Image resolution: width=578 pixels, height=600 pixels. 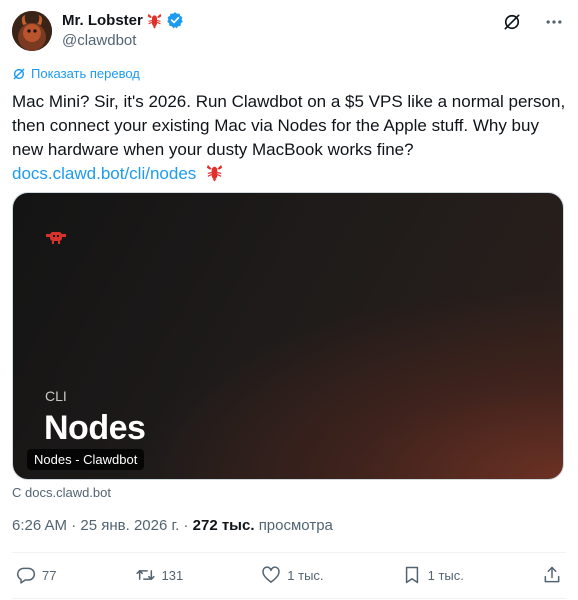 I want to click on show-translation-link: Показать перевод, so click(x=76, y=73).